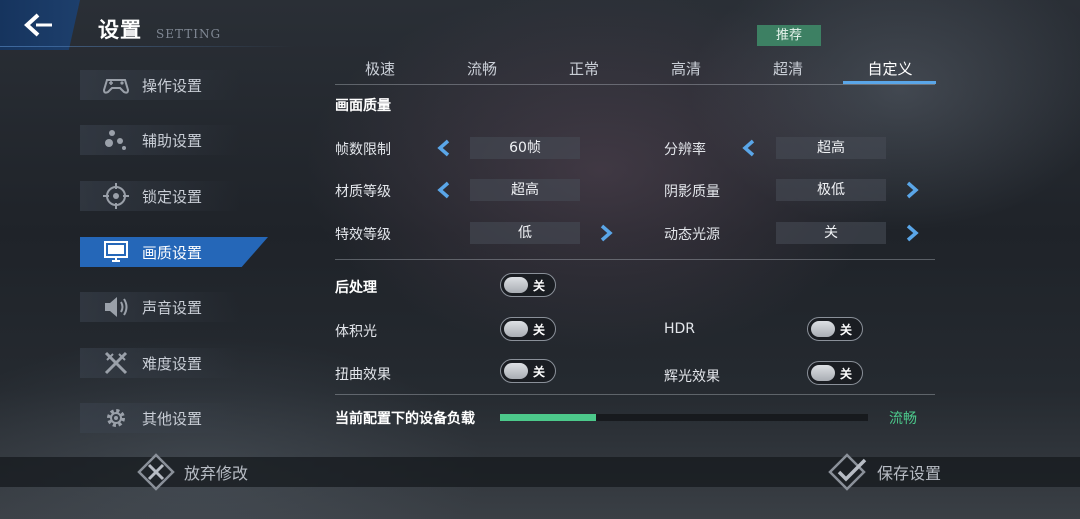 The image size is (1080, 519). What do you see at coordinates (116, 252) in the screenshot?
I see `monitor-icon` at bounding box center [116, 252].